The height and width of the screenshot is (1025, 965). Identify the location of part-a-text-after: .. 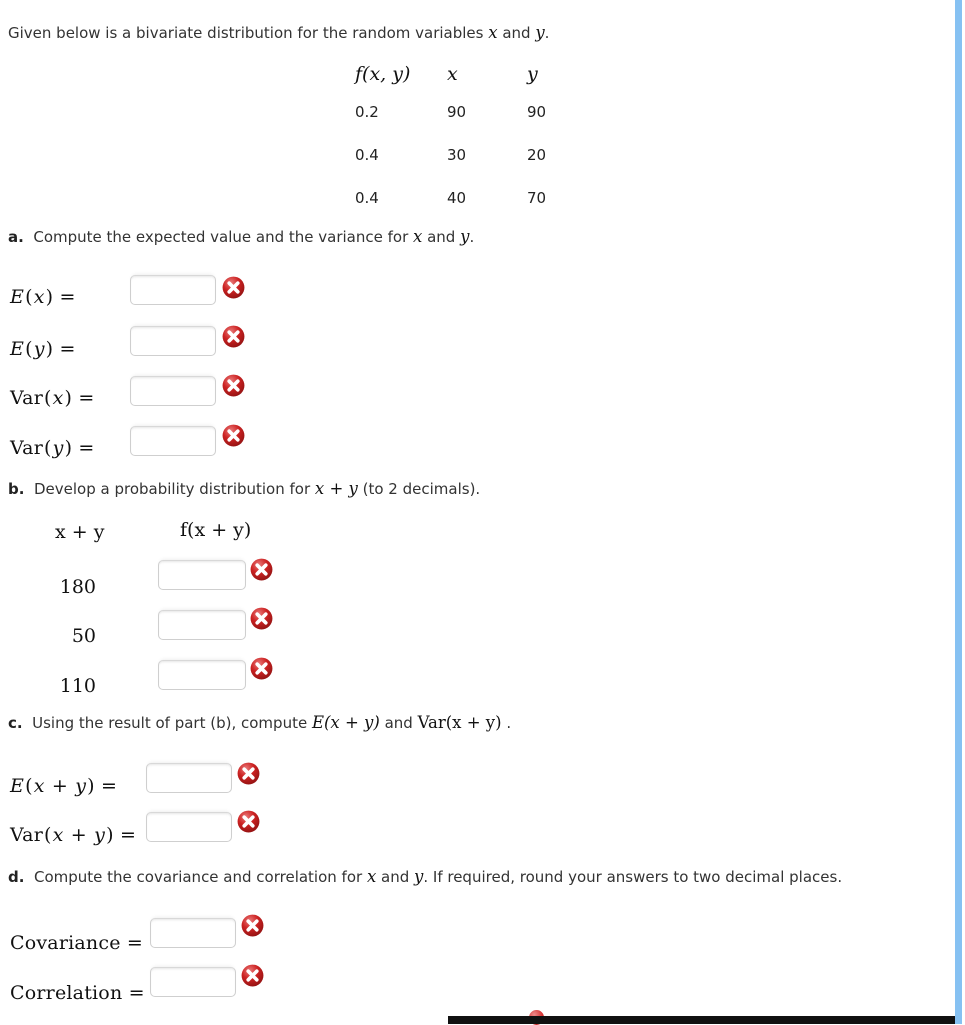
(472, 237).